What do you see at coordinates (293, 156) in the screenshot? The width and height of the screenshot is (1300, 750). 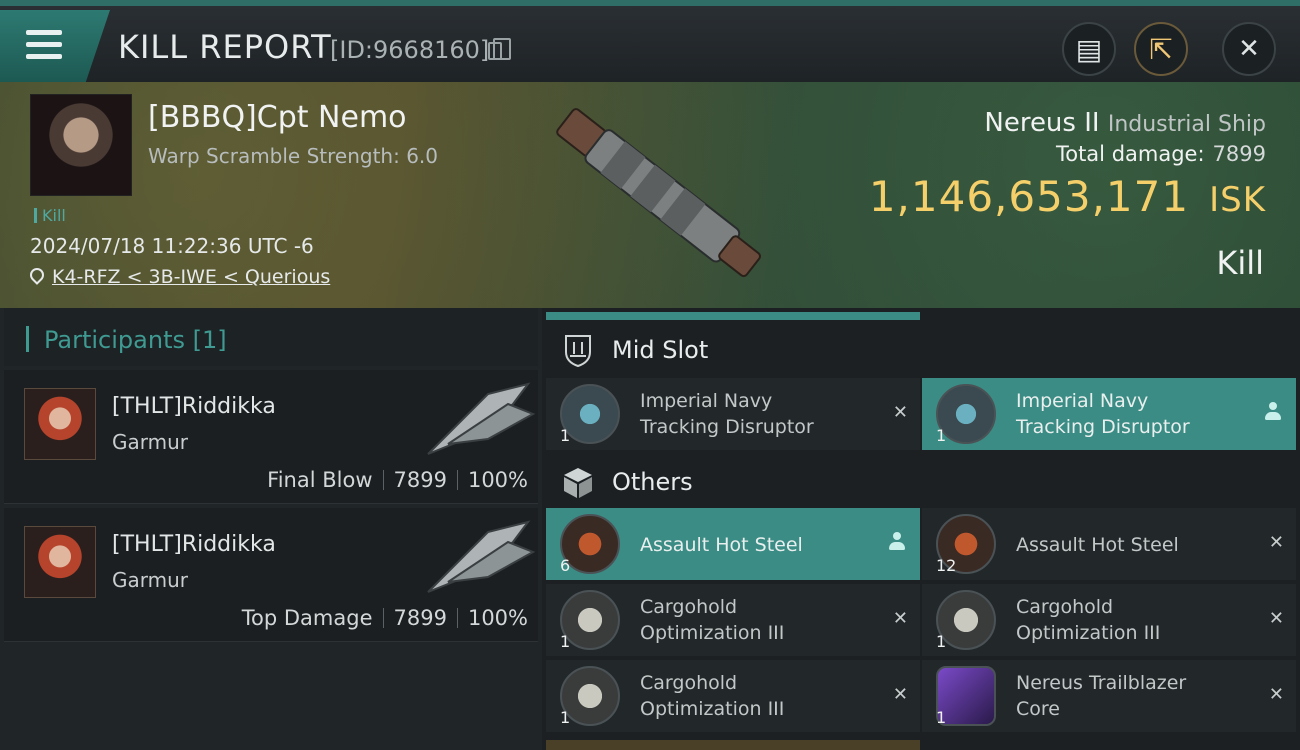 I see `warp-scramble-strength: Warp Scramble Strength: 6.0` at bounding box center [293, 156].